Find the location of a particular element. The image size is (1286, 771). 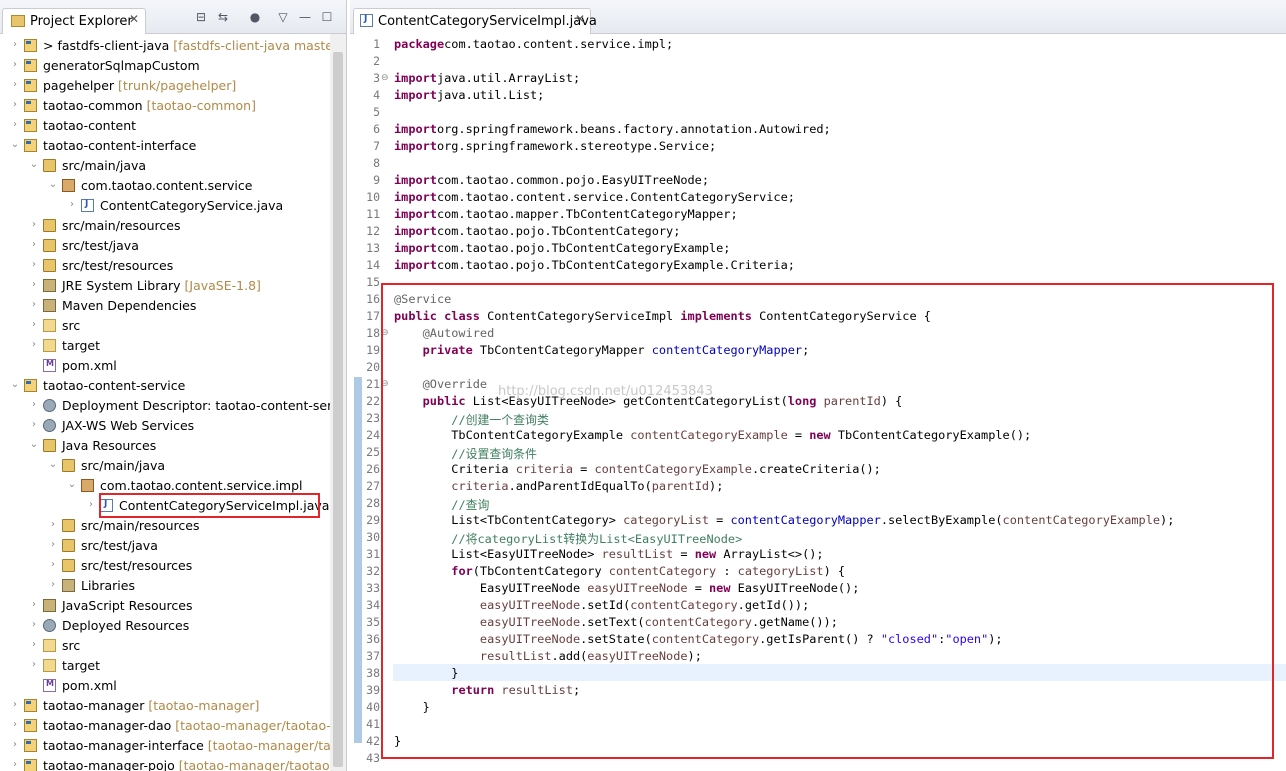

tree-item: › Libraries is located at coordinates (165, 586).